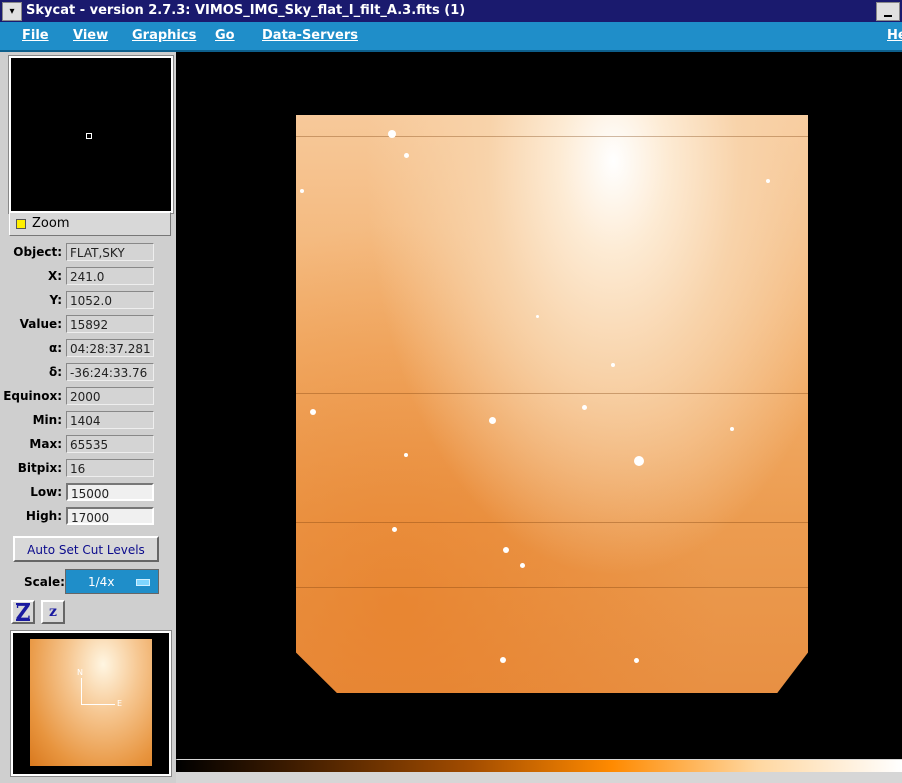 Image resolution: width=902 pixels, height=783 pixels. I want to click on zoom-out-button: z, so click(53, 612).